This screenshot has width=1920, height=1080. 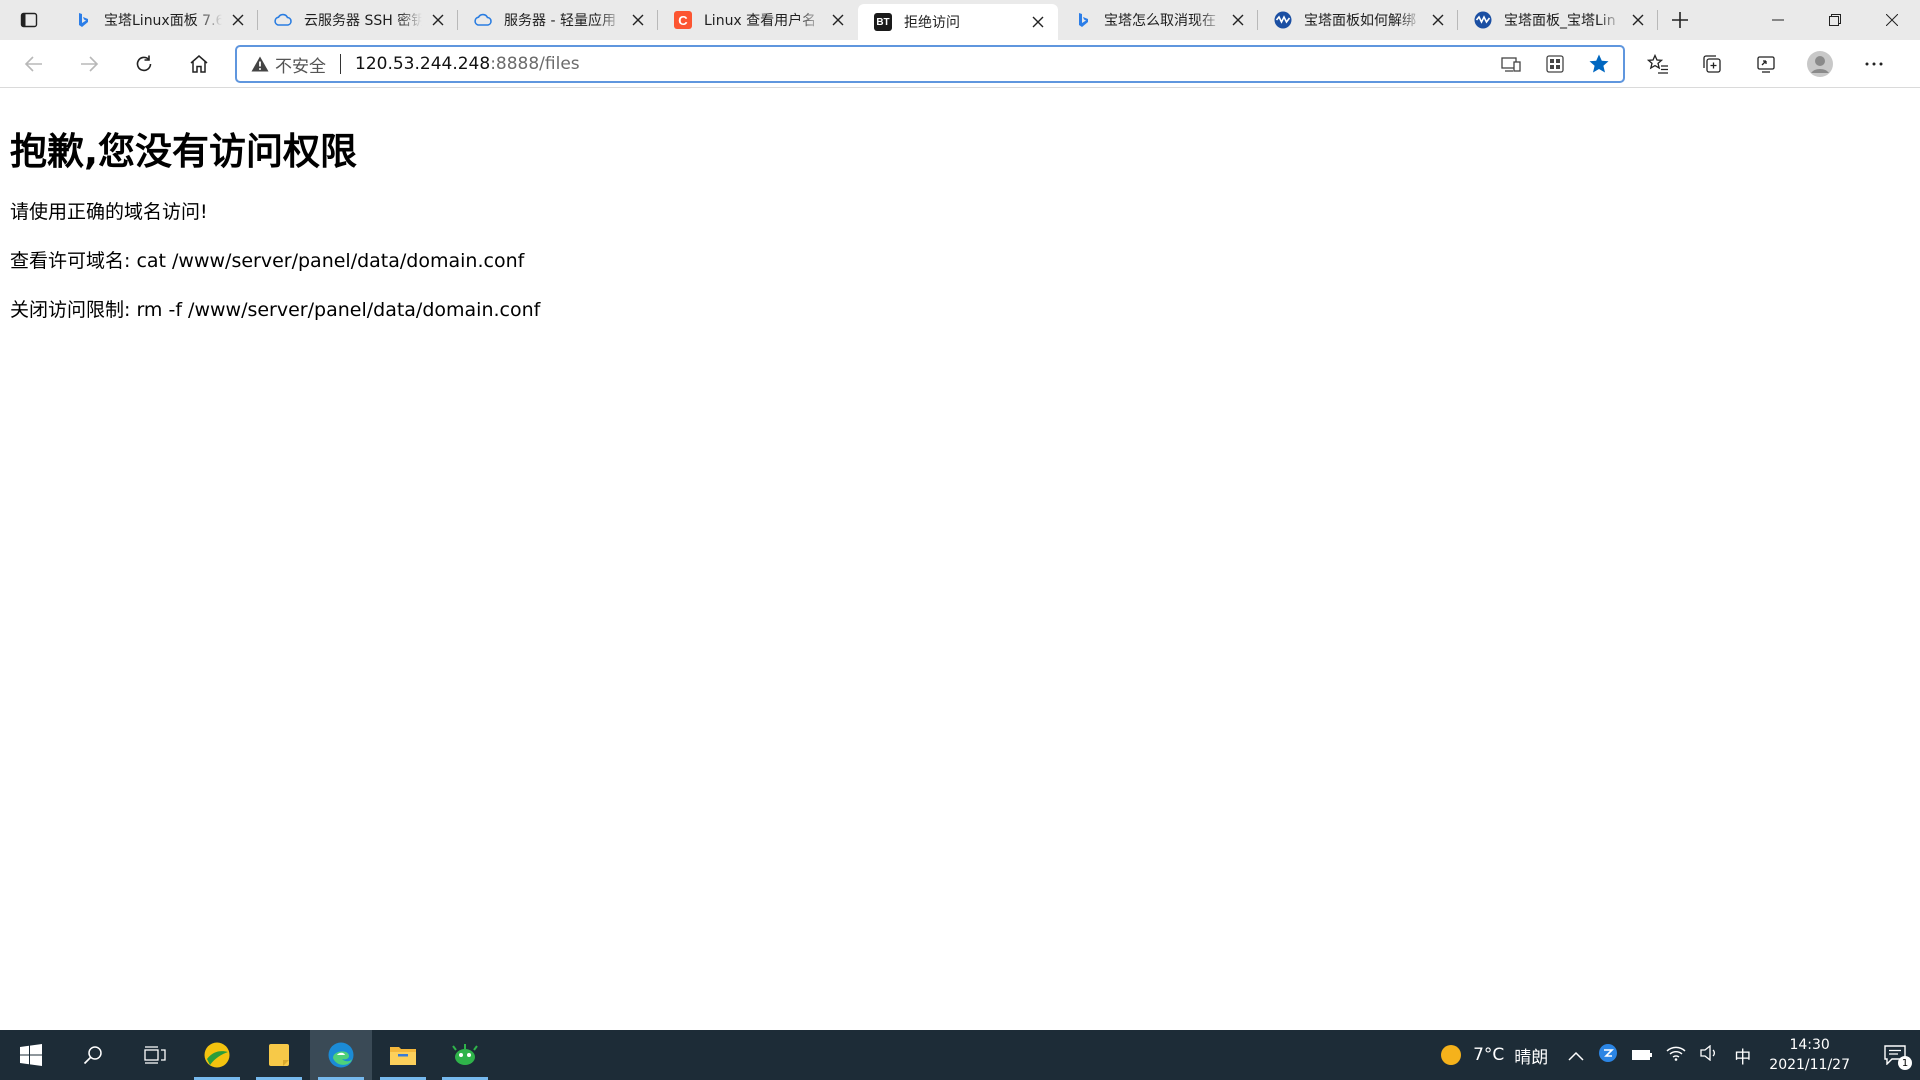 What do you see at coordinates (535, 64) in the screenshot?
I see `url-path: :8888/files` at bounding box center [535, 64].